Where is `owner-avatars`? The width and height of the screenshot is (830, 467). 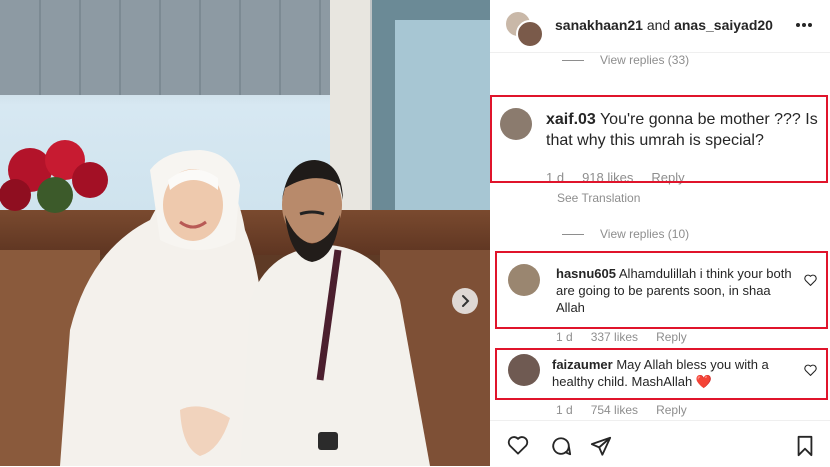
owner-avatars is located at coordinates (524, 29).